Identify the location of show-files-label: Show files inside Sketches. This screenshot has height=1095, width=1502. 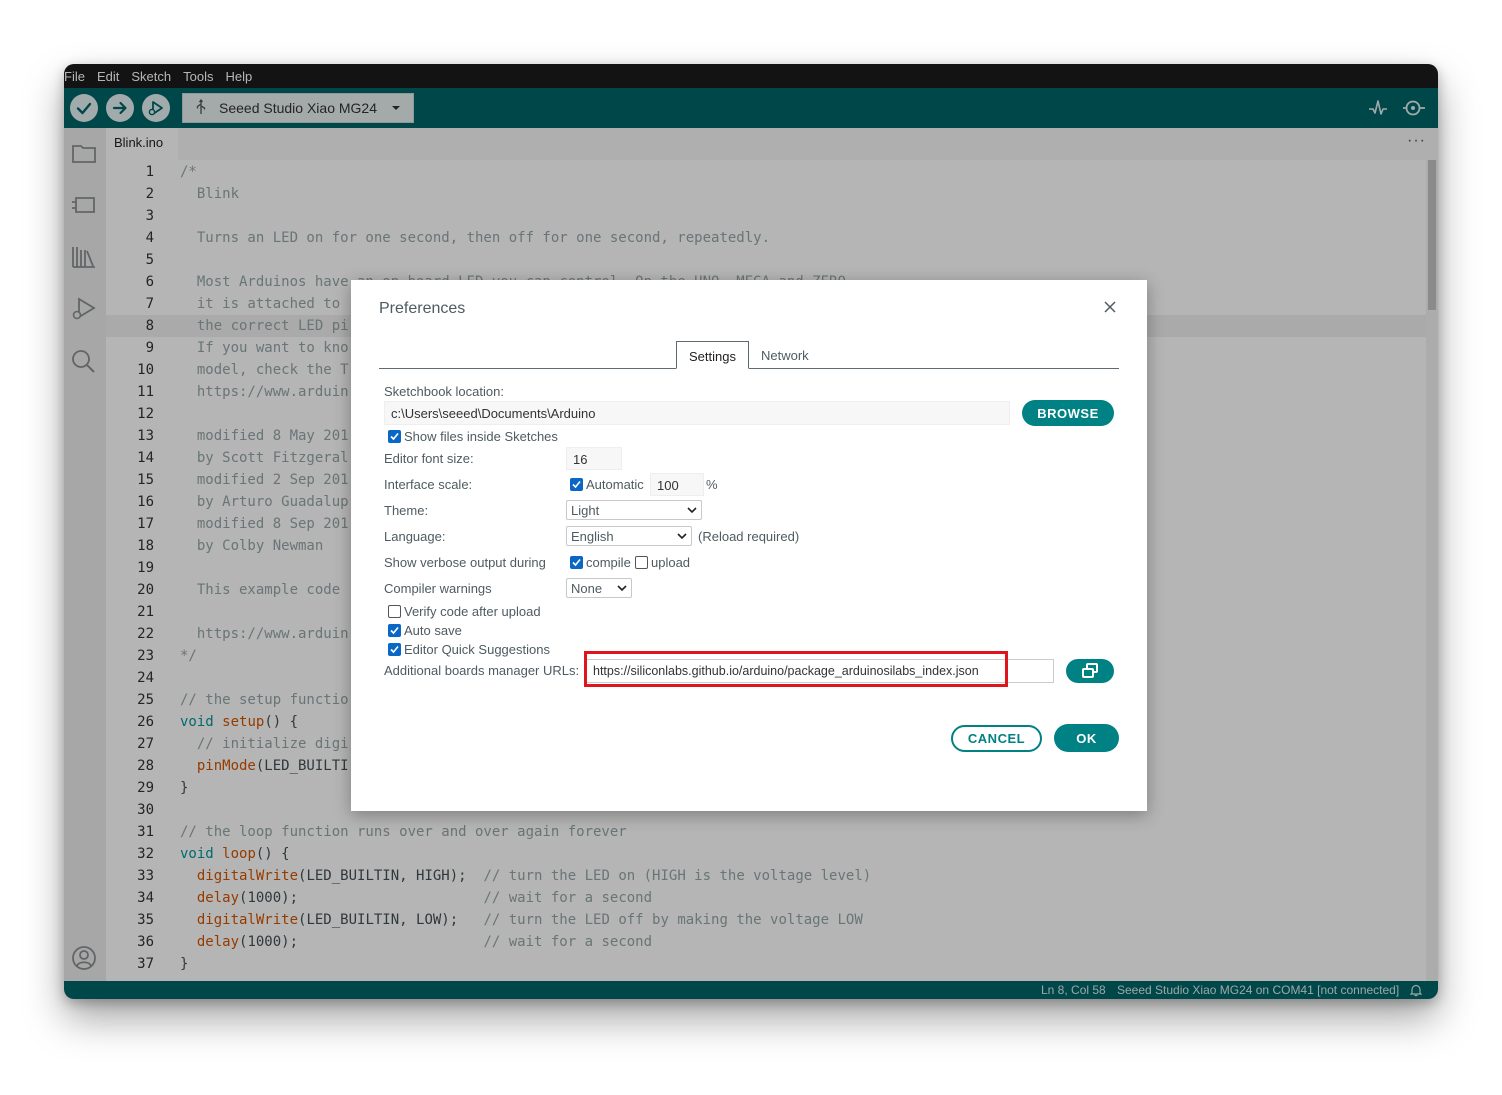
(481, 436).